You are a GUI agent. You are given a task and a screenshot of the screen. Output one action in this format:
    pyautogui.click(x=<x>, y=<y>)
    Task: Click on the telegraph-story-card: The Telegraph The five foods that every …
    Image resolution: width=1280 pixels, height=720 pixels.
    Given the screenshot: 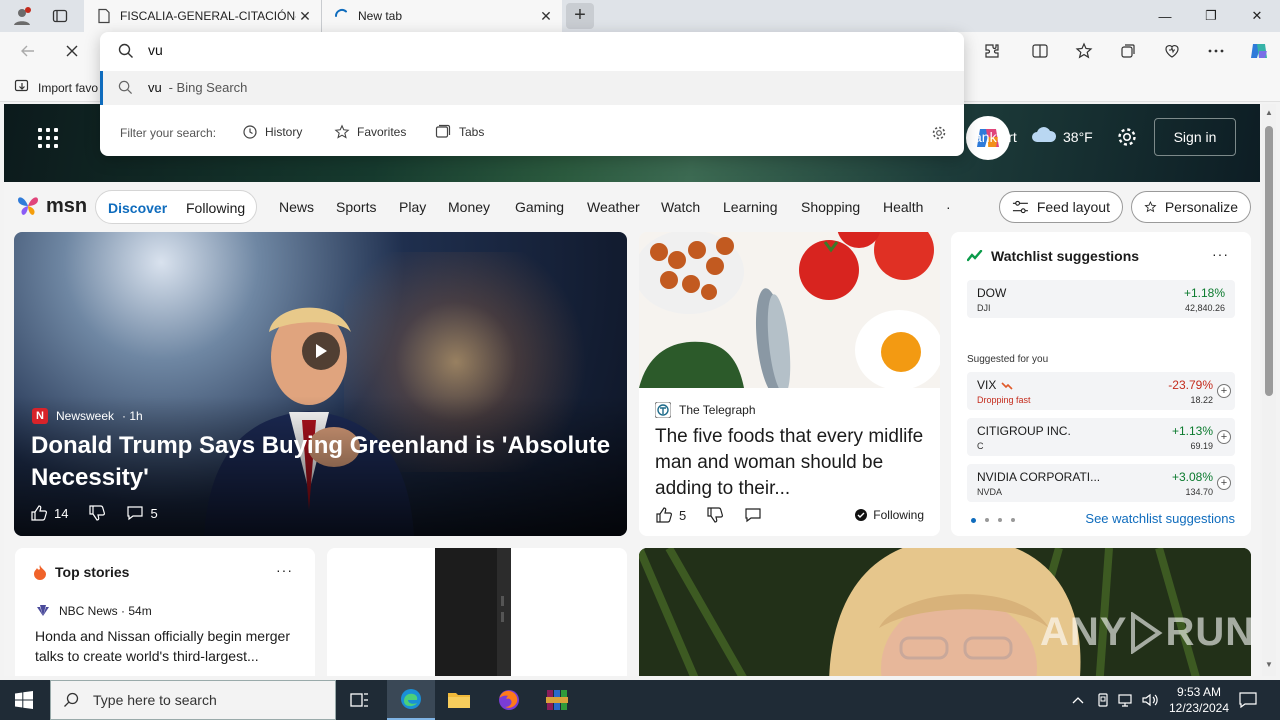 What is the action you would take?
    pyautogui.click(x=789, y=384)
    